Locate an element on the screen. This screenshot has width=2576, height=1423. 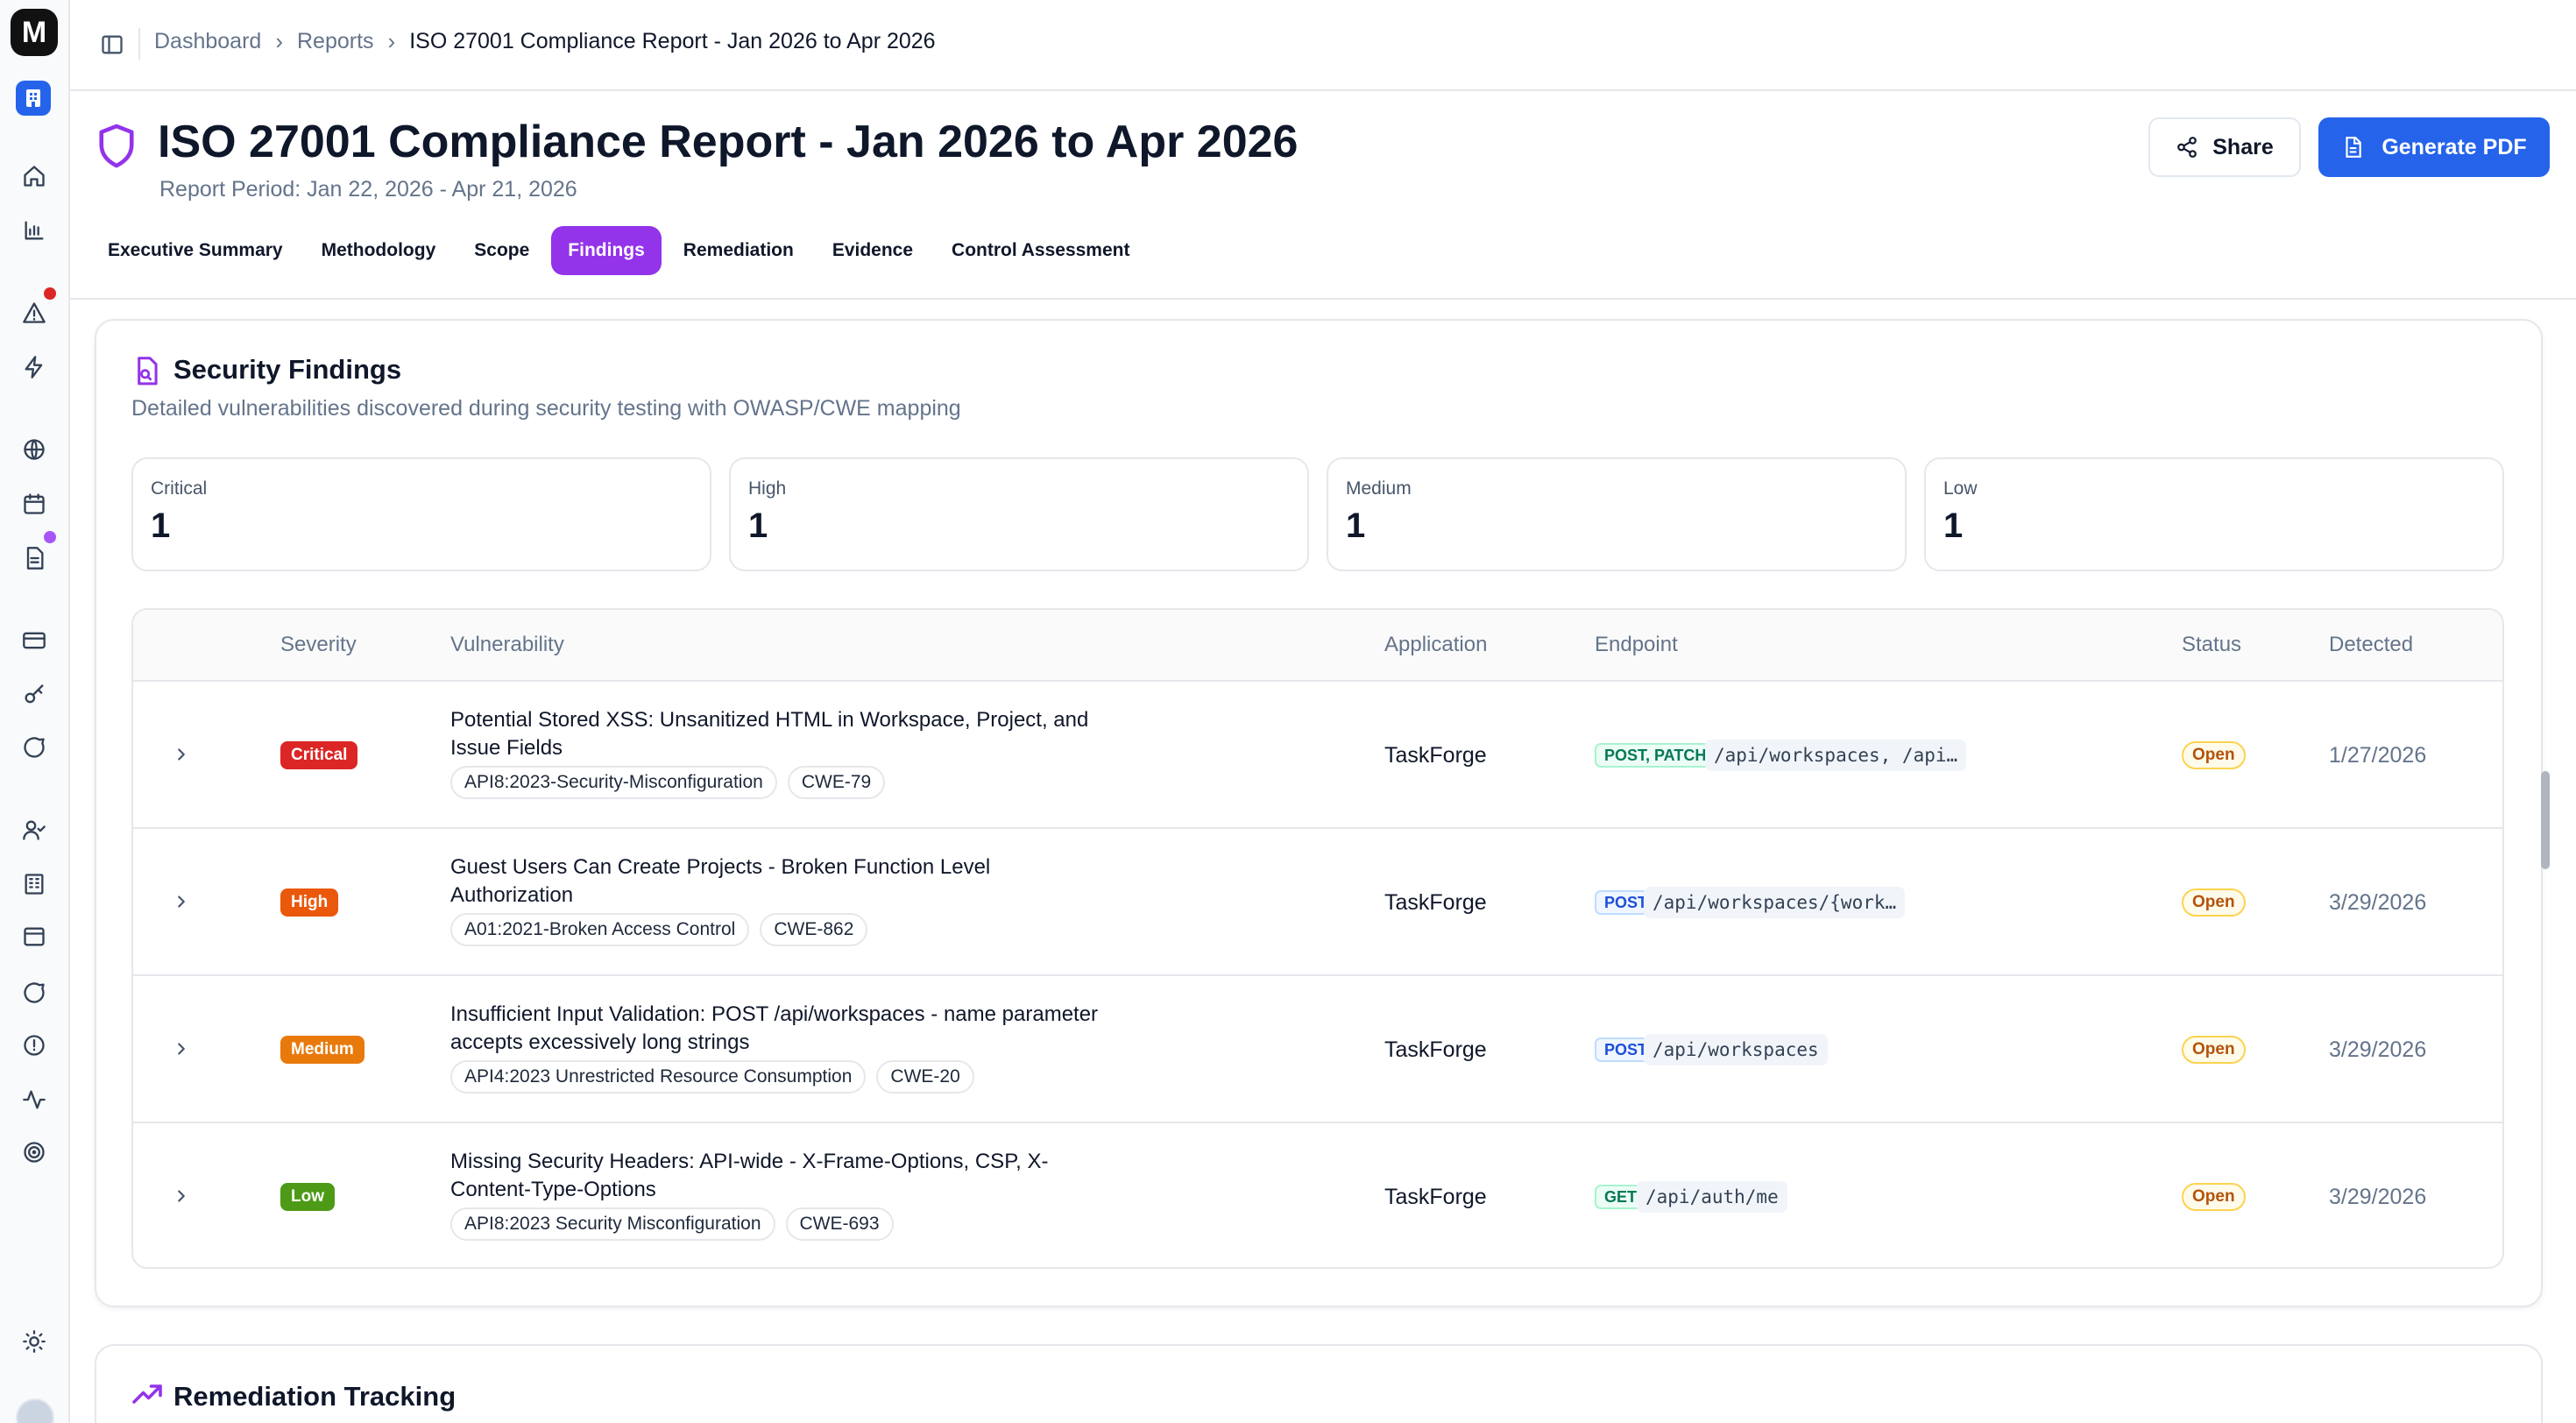
share-label: Share is located at coordinates (2243, 146).